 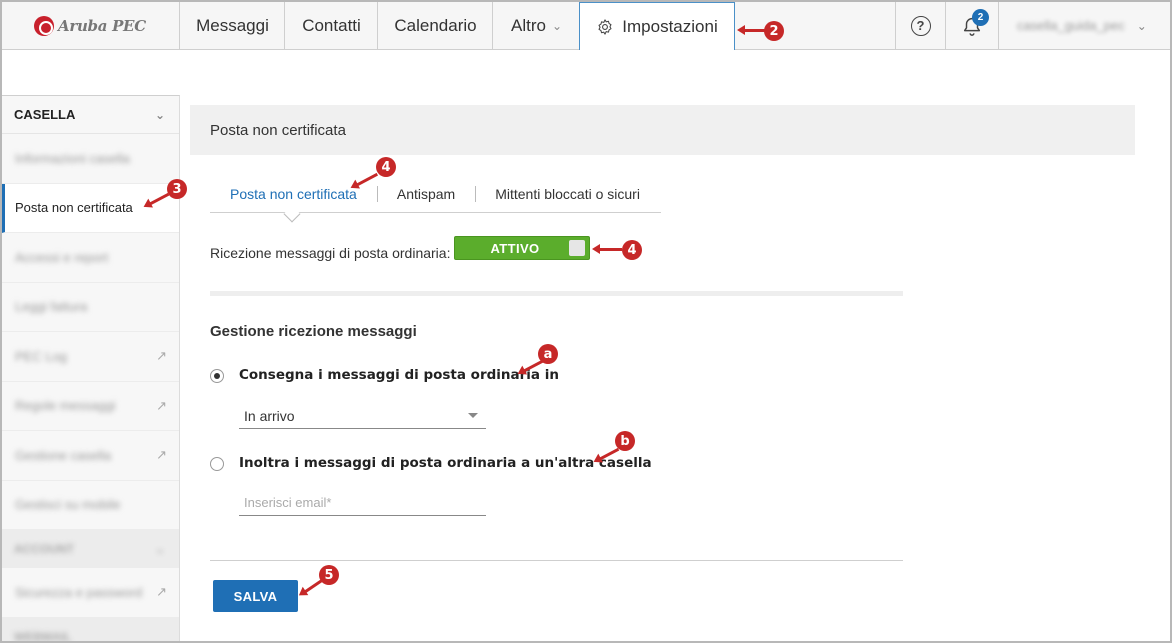 I want to click on page-title: Posta non certificata, so click(x=662, y=130).